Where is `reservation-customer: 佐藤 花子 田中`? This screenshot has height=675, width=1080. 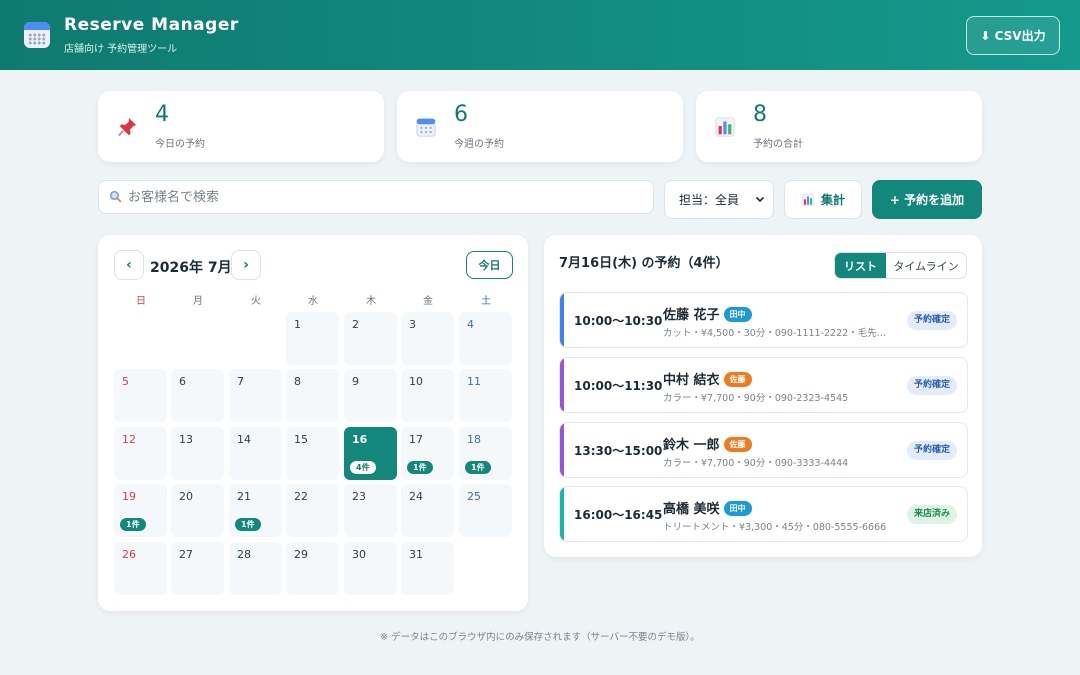
reservation-customer: 佐藤 花子 田中 is located at coordinates (707, 313).